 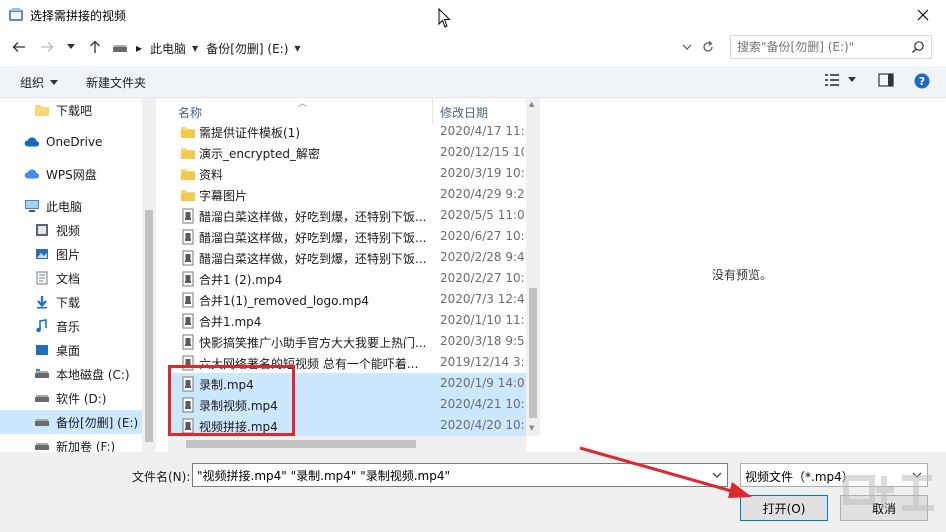 I want to click on breadcrumb-item-drive-e: 备份[勿删] (E:) ▼, so click(x=253, y=48).